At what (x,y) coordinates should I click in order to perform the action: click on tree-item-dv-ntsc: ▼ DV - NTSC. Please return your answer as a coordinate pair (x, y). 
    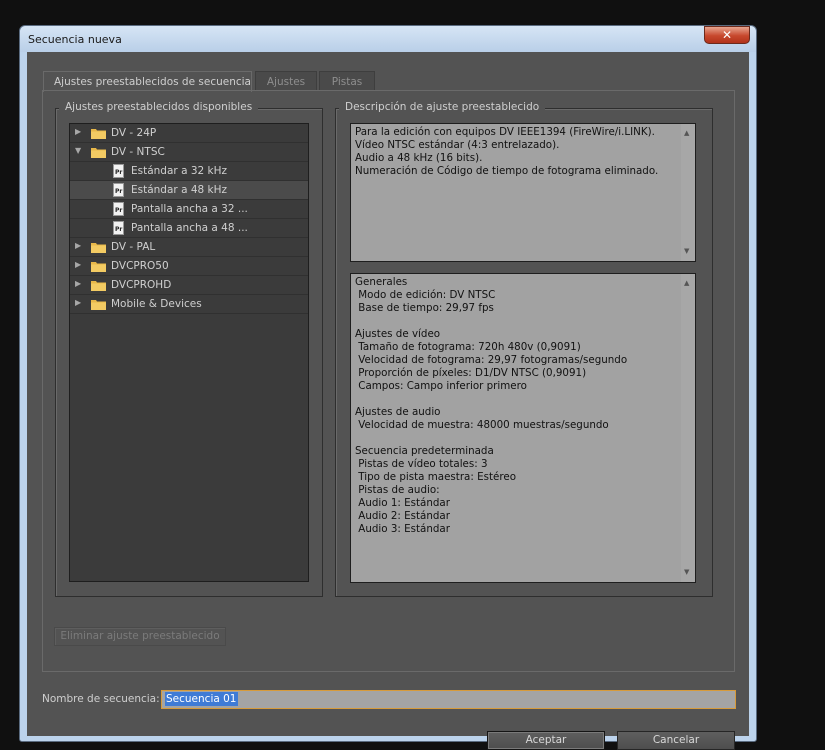
    Looking at the image, I should click on (189, 152).